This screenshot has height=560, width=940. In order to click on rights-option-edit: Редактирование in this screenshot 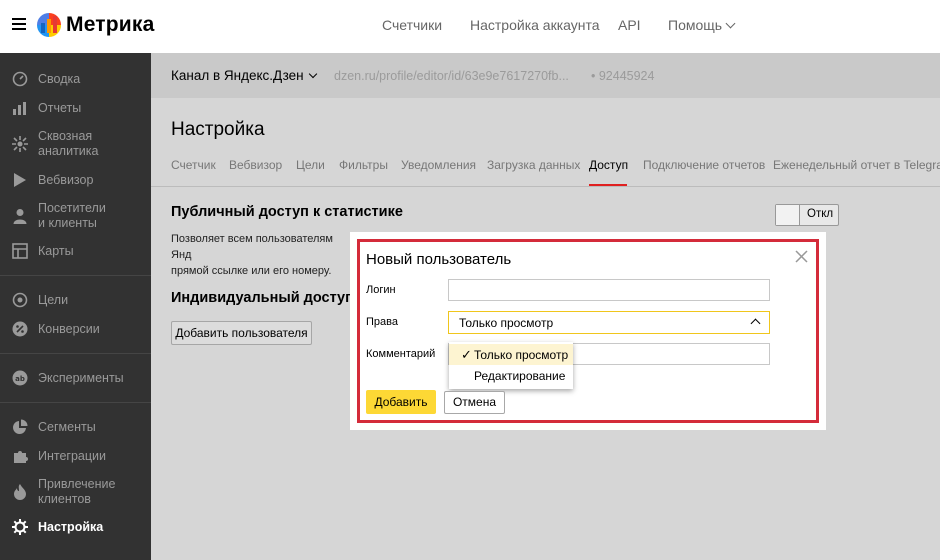, I will do `click(511, 375)`.